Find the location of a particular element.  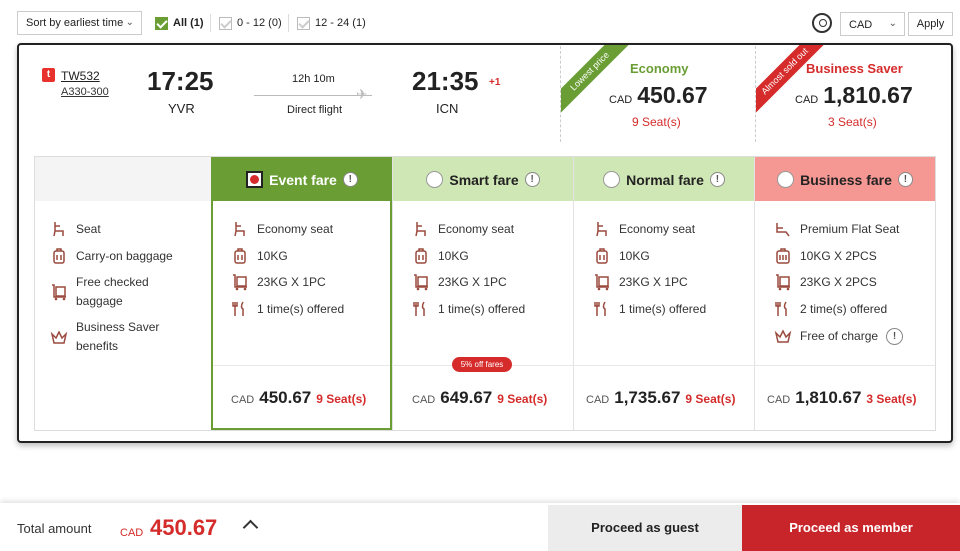

aircraft-link: A330-300 is located at coordinates (85, 92).